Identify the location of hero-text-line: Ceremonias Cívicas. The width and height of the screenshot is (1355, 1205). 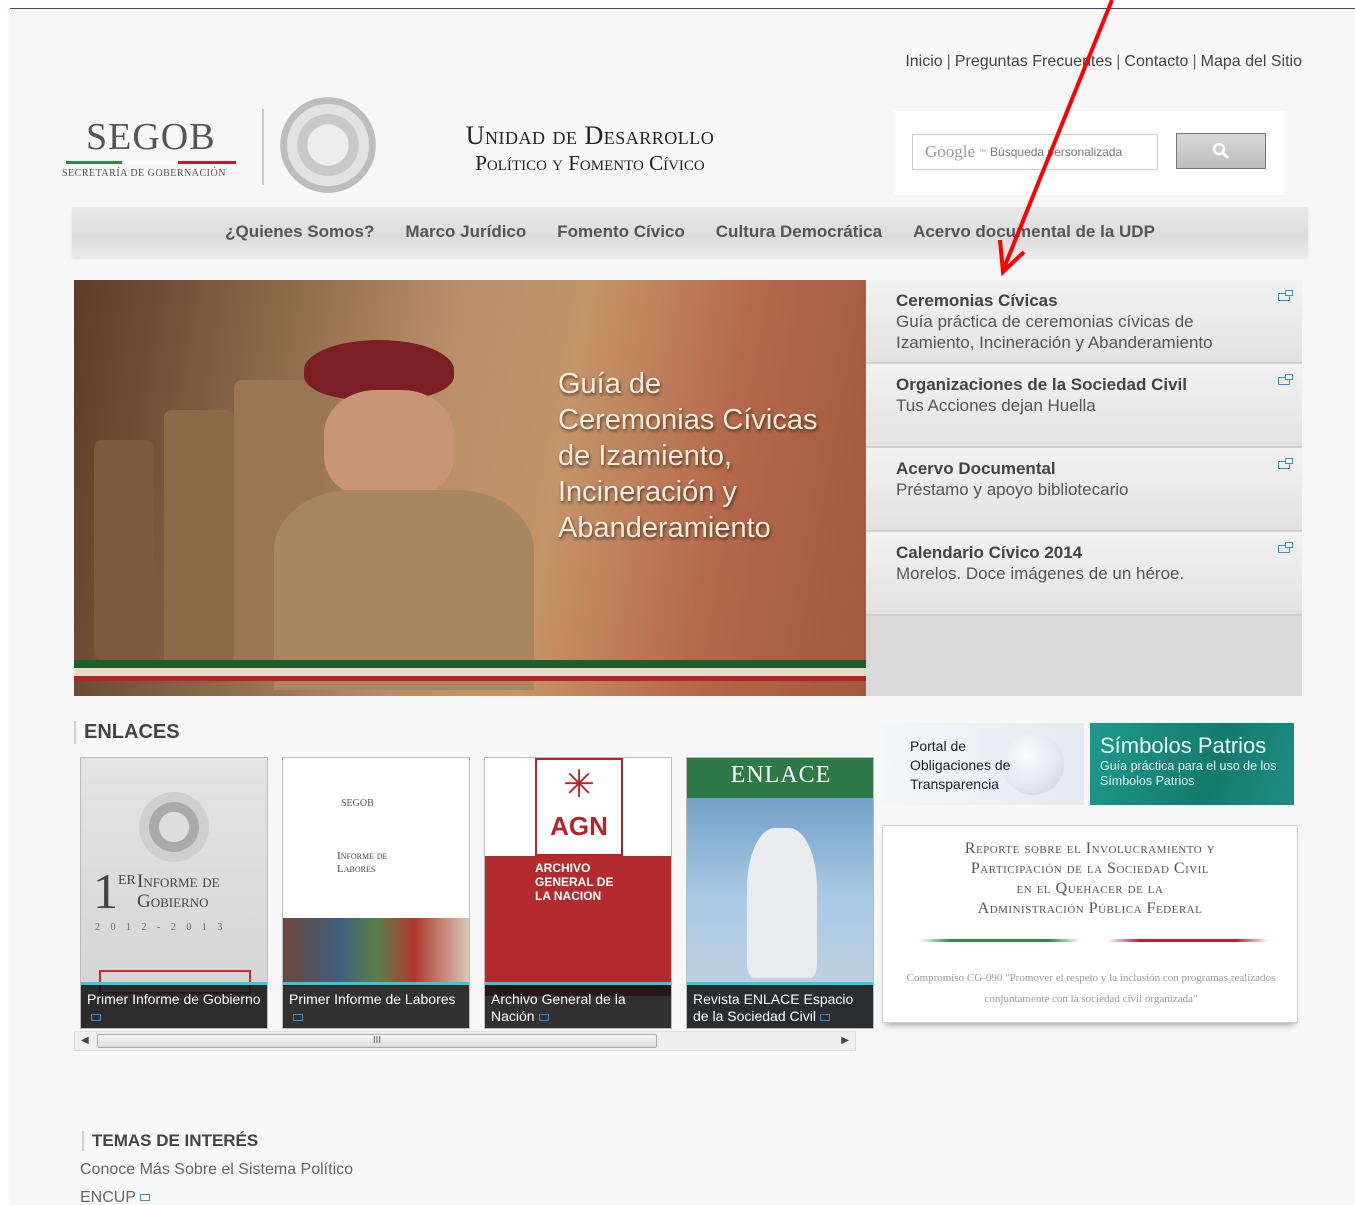
(688, 420).